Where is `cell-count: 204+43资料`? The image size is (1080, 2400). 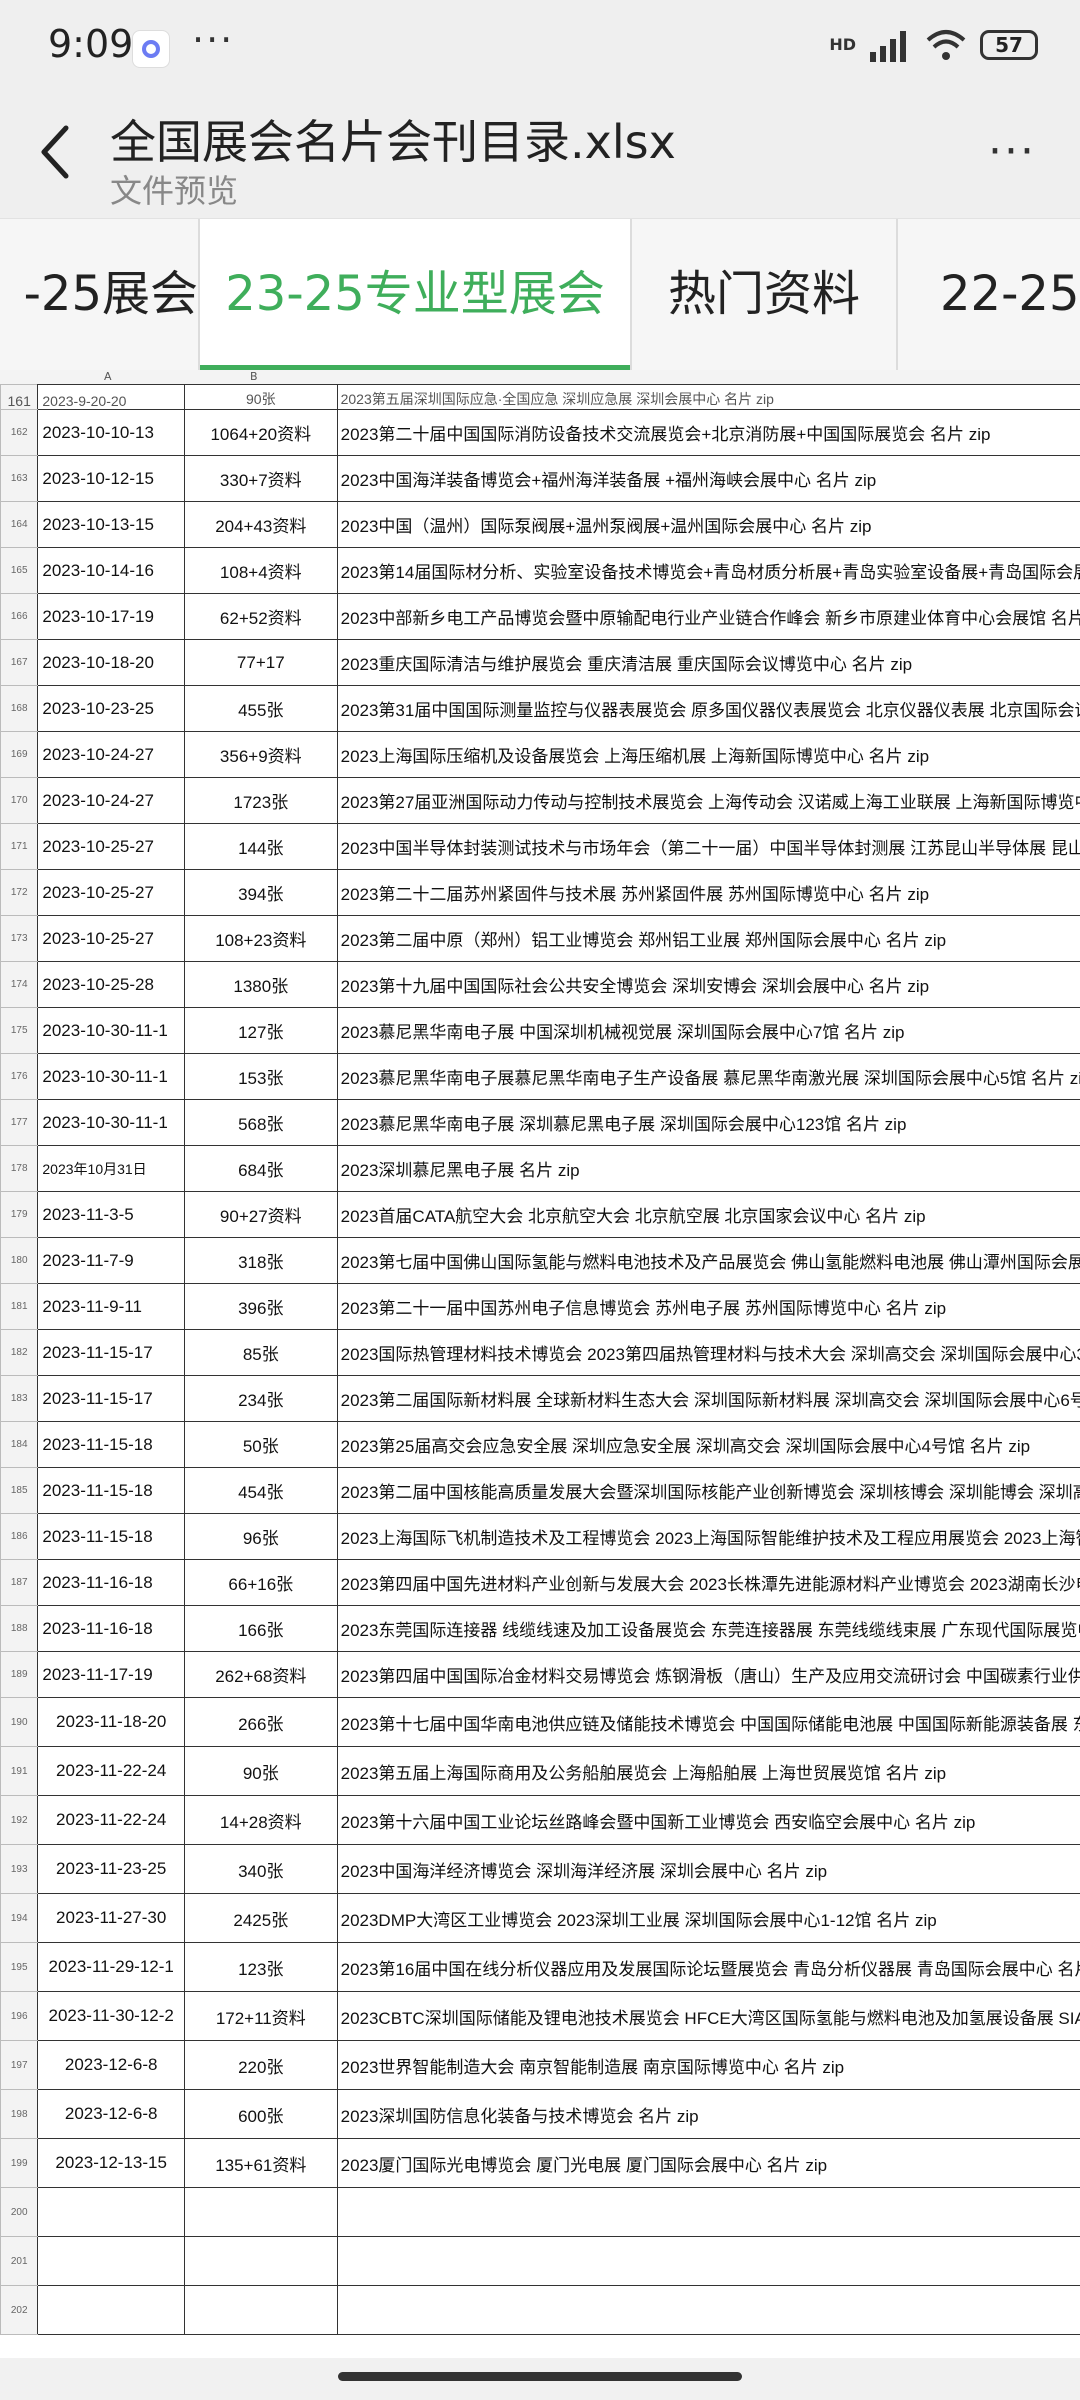 cell-count: 204+43资料 is located at coordinates (260, 524).